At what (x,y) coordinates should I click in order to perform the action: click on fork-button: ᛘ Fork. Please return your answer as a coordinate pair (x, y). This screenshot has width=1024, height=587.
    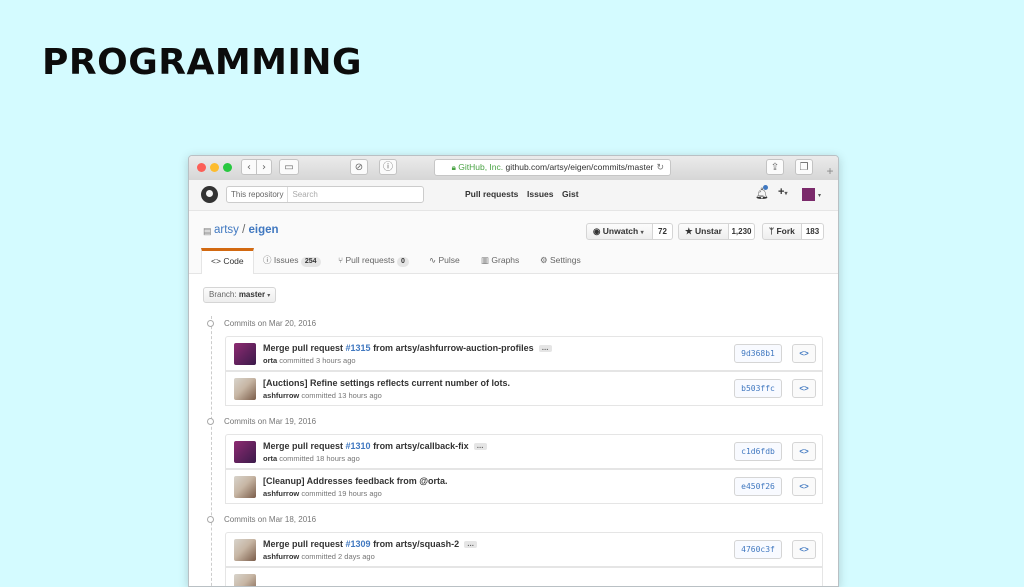
    Looking at the image, I should click on (782, 231).